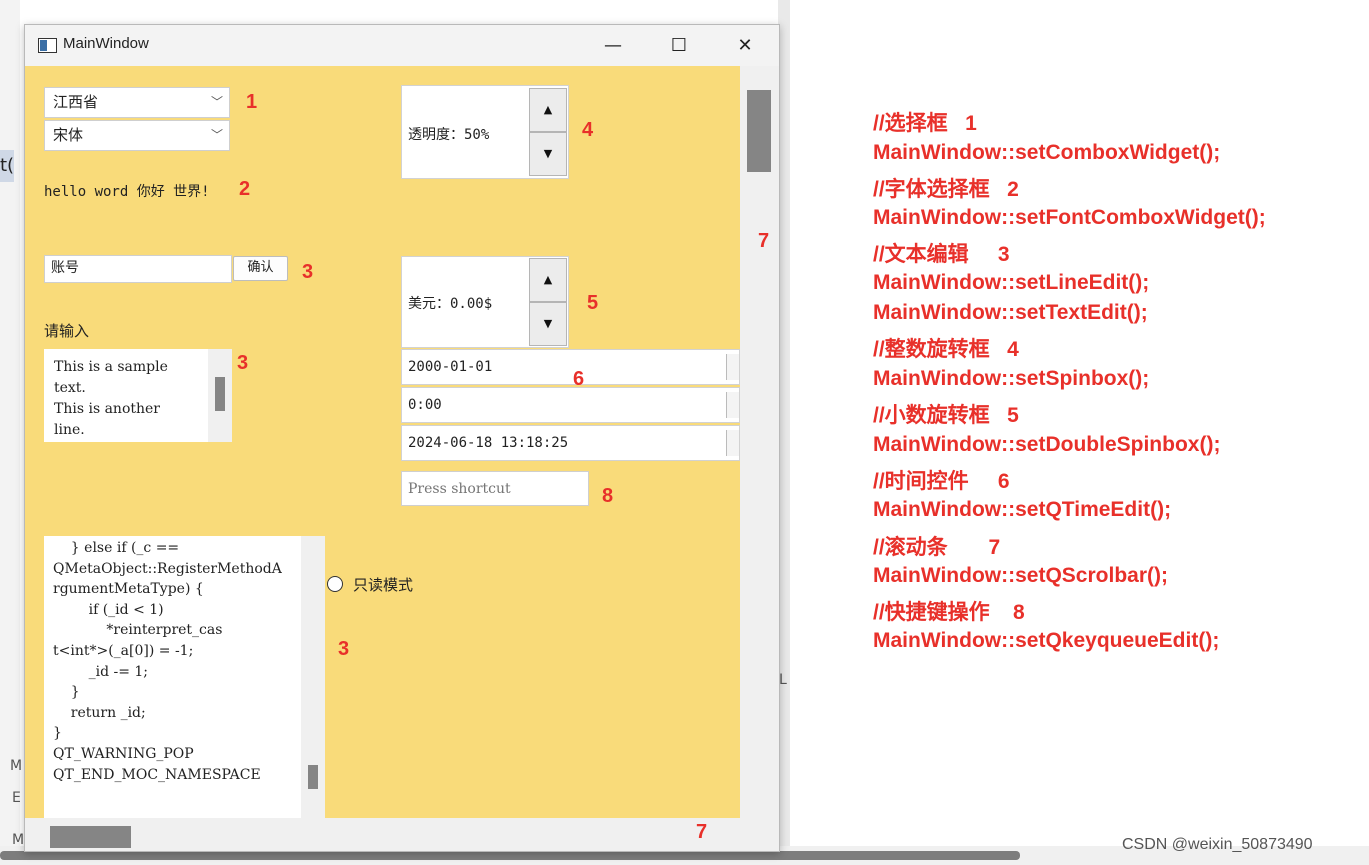  What do you see at coordinates (937, 547) in the screenshot?
I see `annotation-line: //滚动条 7` at bounding box center [937, 547].